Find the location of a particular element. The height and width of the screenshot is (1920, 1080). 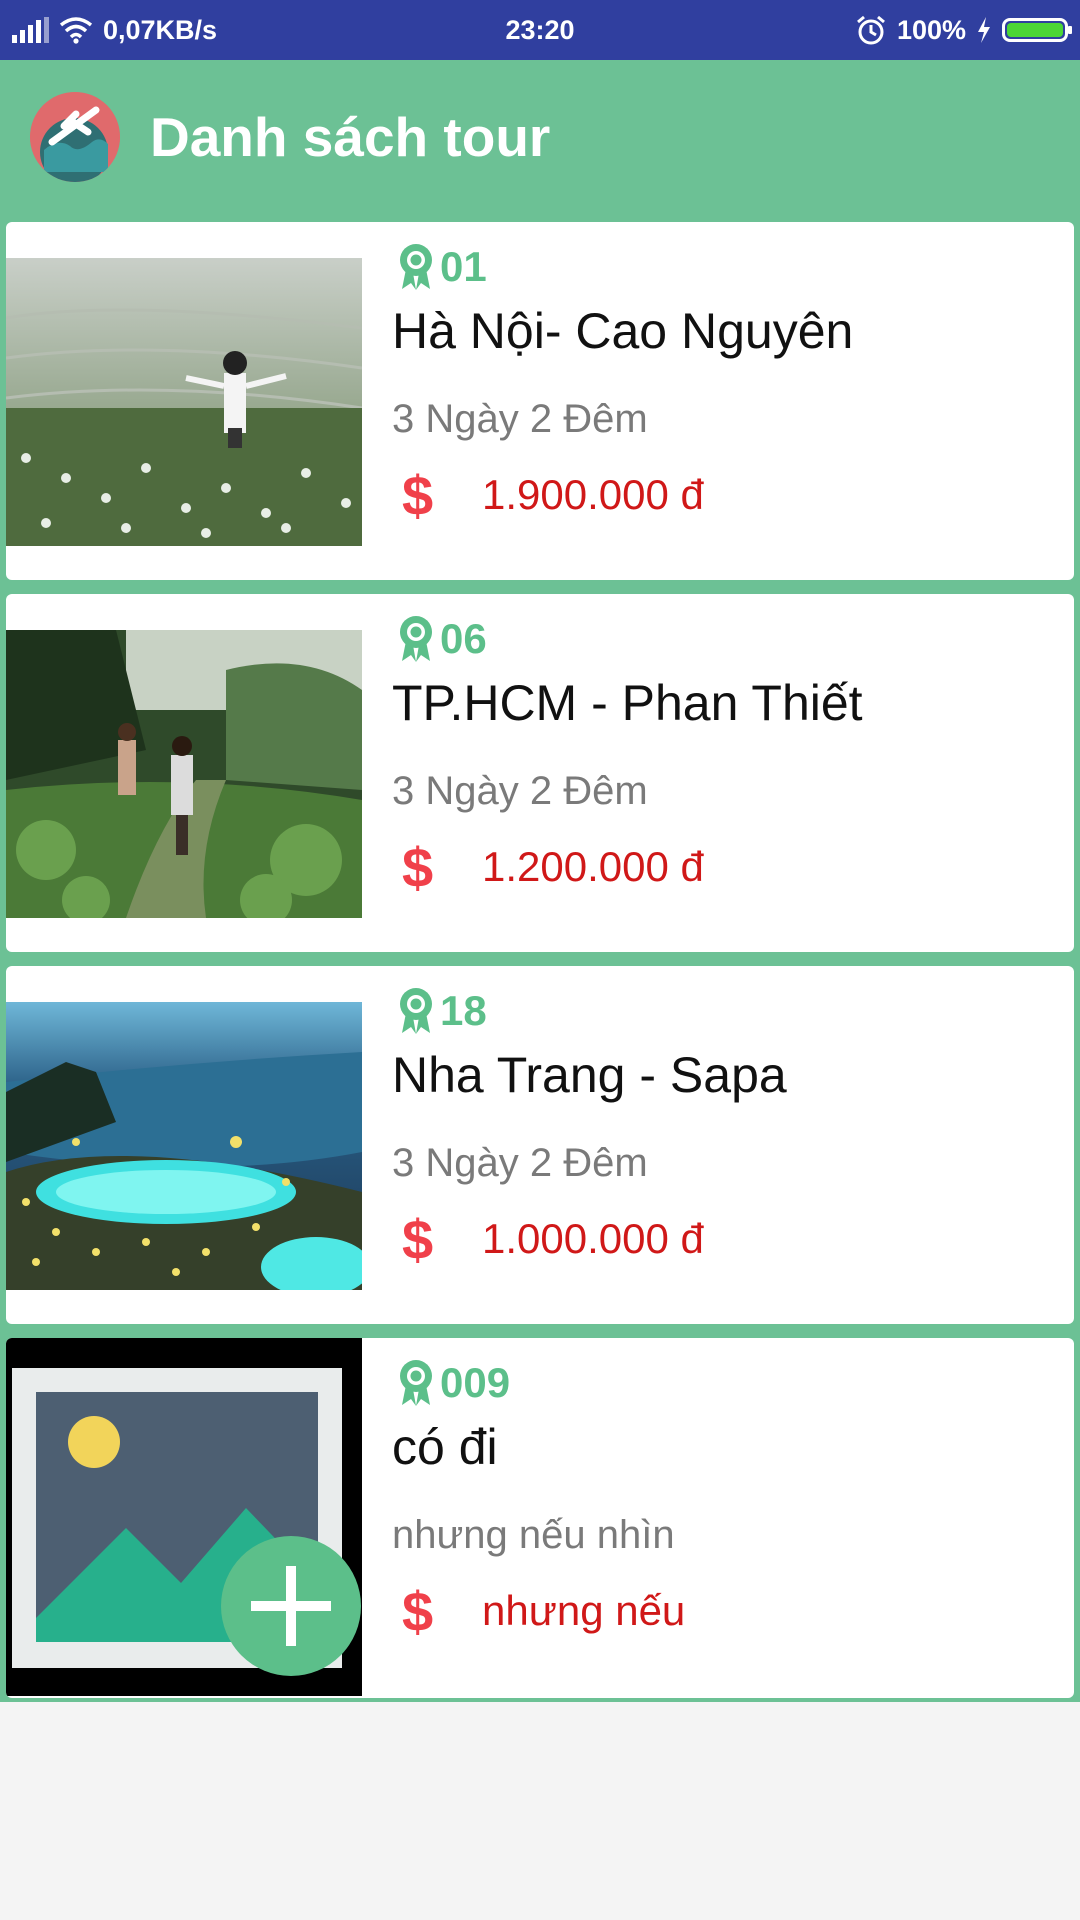

empty-area is located at coordinates (540, 1811).